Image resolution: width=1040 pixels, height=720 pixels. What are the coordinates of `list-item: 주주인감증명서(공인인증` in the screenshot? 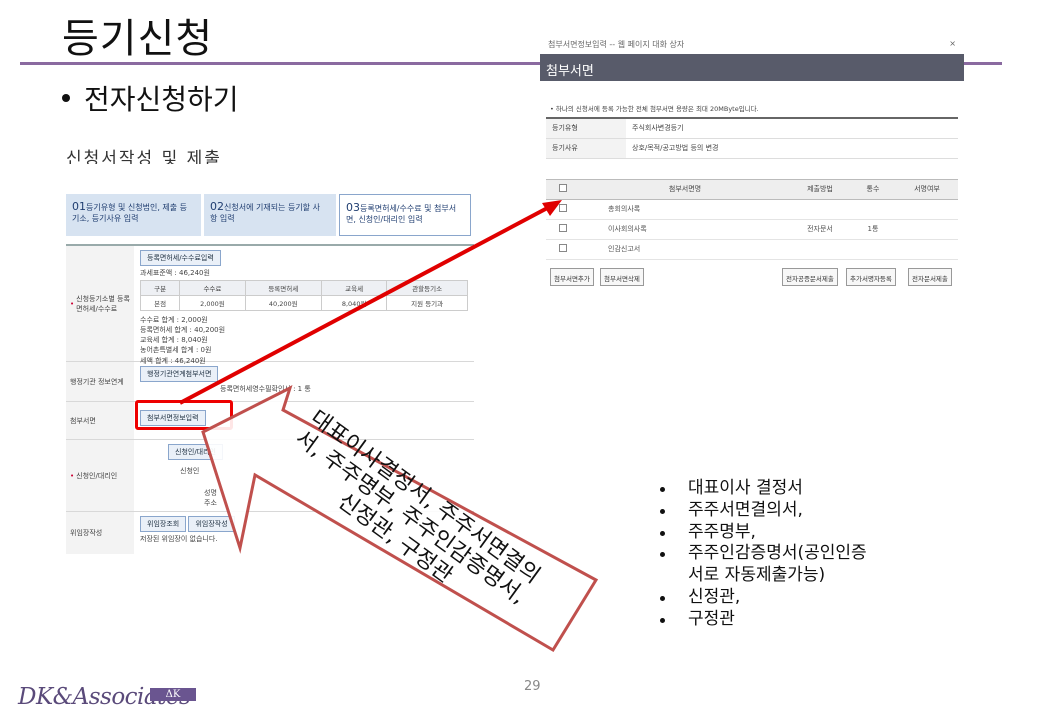 It's located at (763, 554).